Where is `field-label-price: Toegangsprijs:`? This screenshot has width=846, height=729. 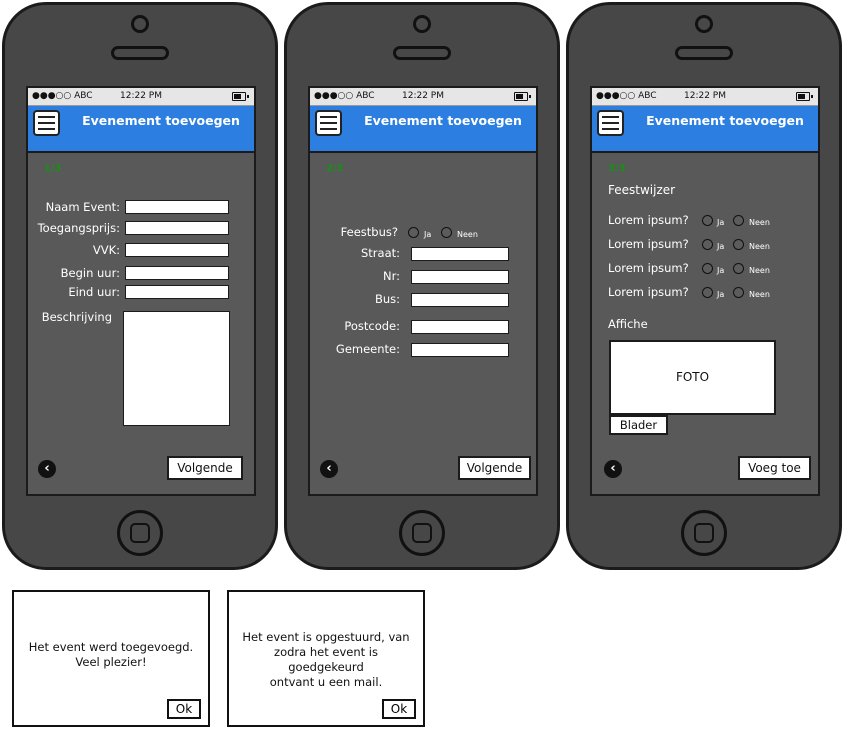
field-label-price: Toegangsprijs: is located at coordinates (78, 228).